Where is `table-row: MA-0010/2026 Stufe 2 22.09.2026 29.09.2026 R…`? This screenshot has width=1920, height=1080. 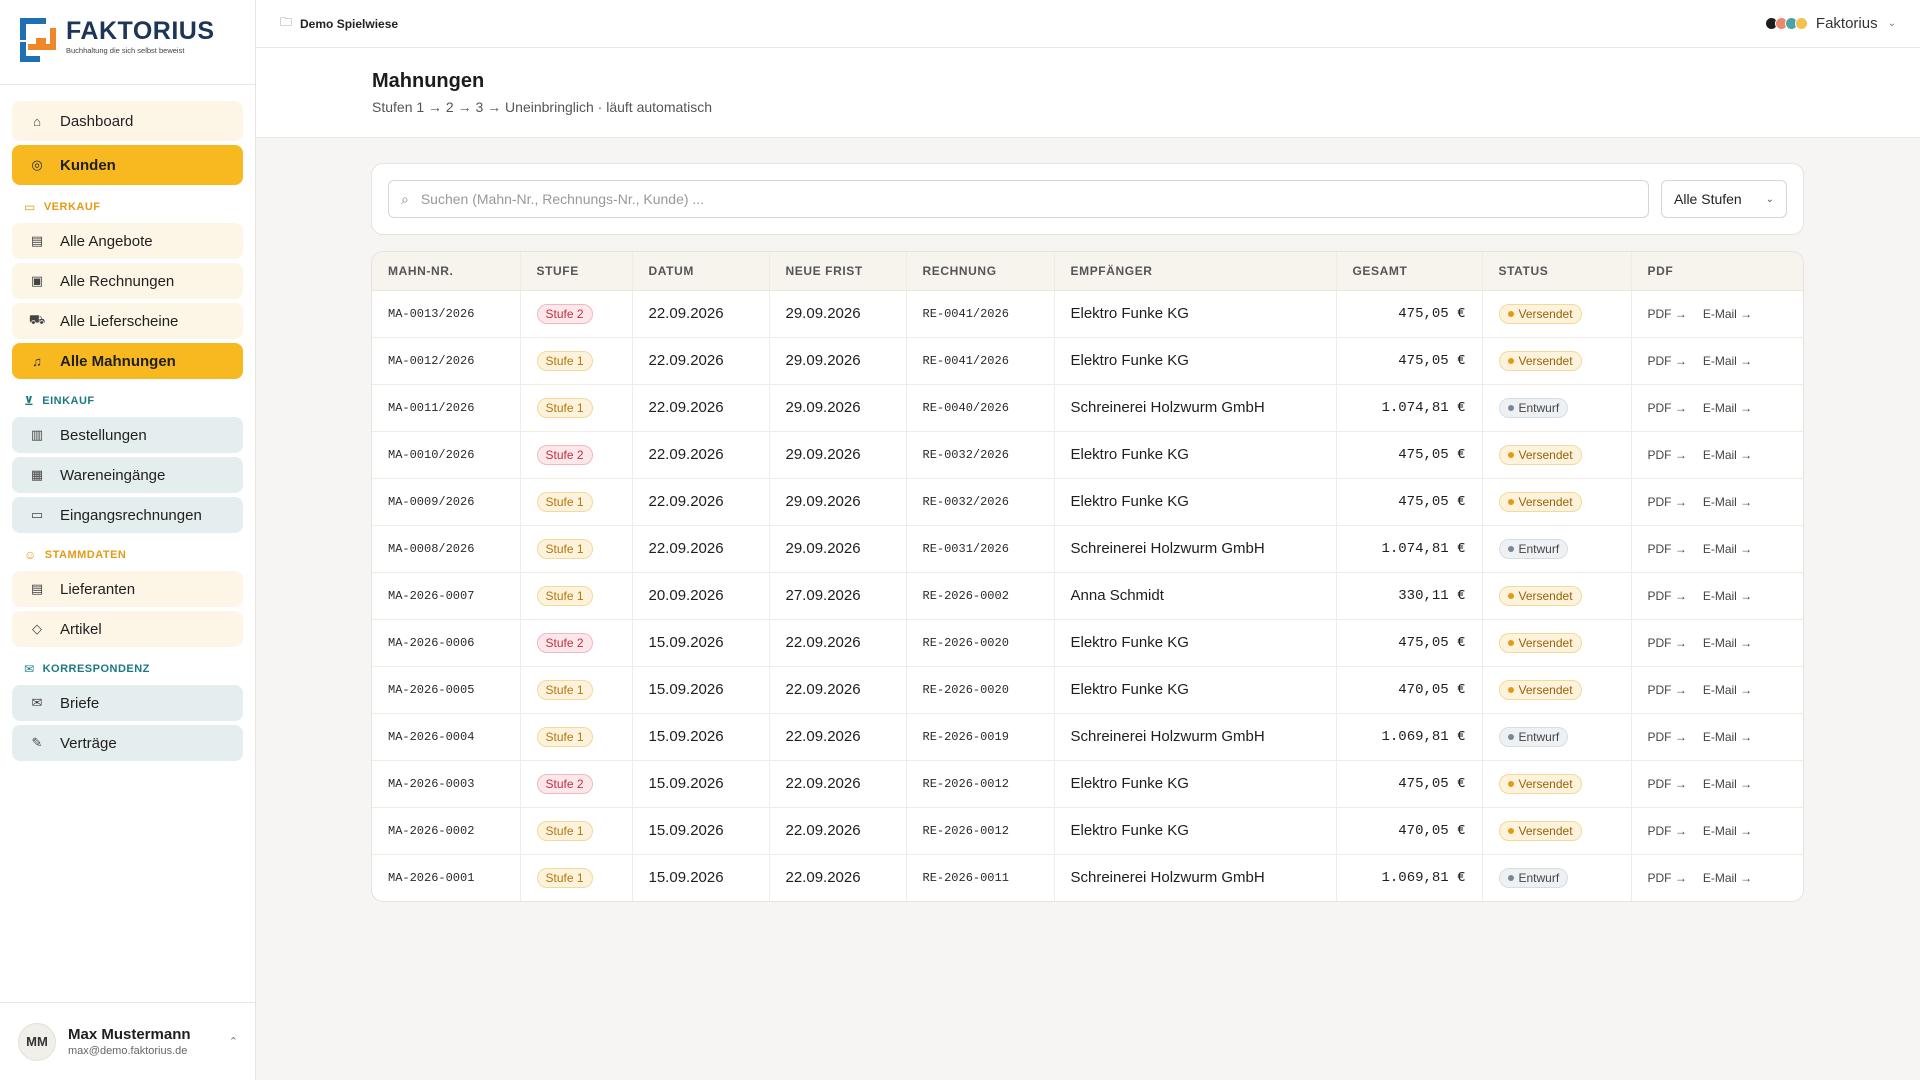
table-row: MA-0010/2026 Stufe 2 22.09.2026 29.09.2026 R… is located at coordinates (1087, 455).